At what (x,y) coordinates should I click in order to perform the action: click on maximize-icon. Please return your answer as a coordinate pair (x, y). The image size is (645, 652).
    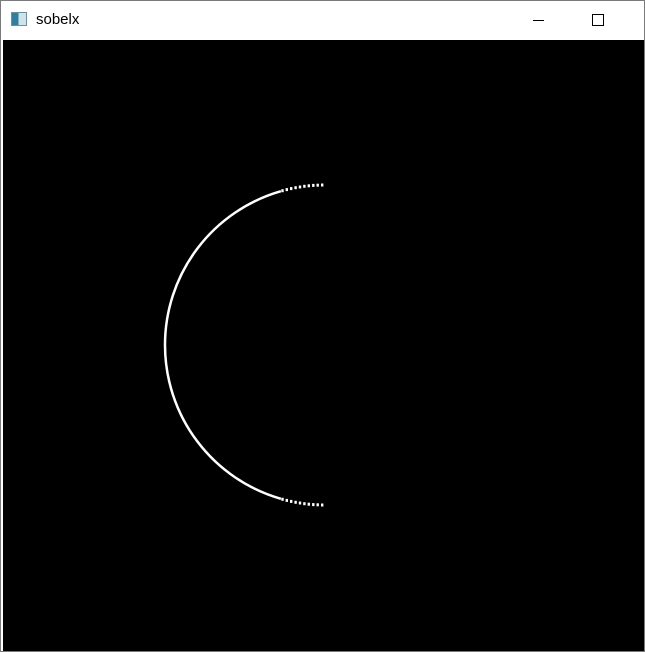
    Looking at the image, I should click on (598, 20).